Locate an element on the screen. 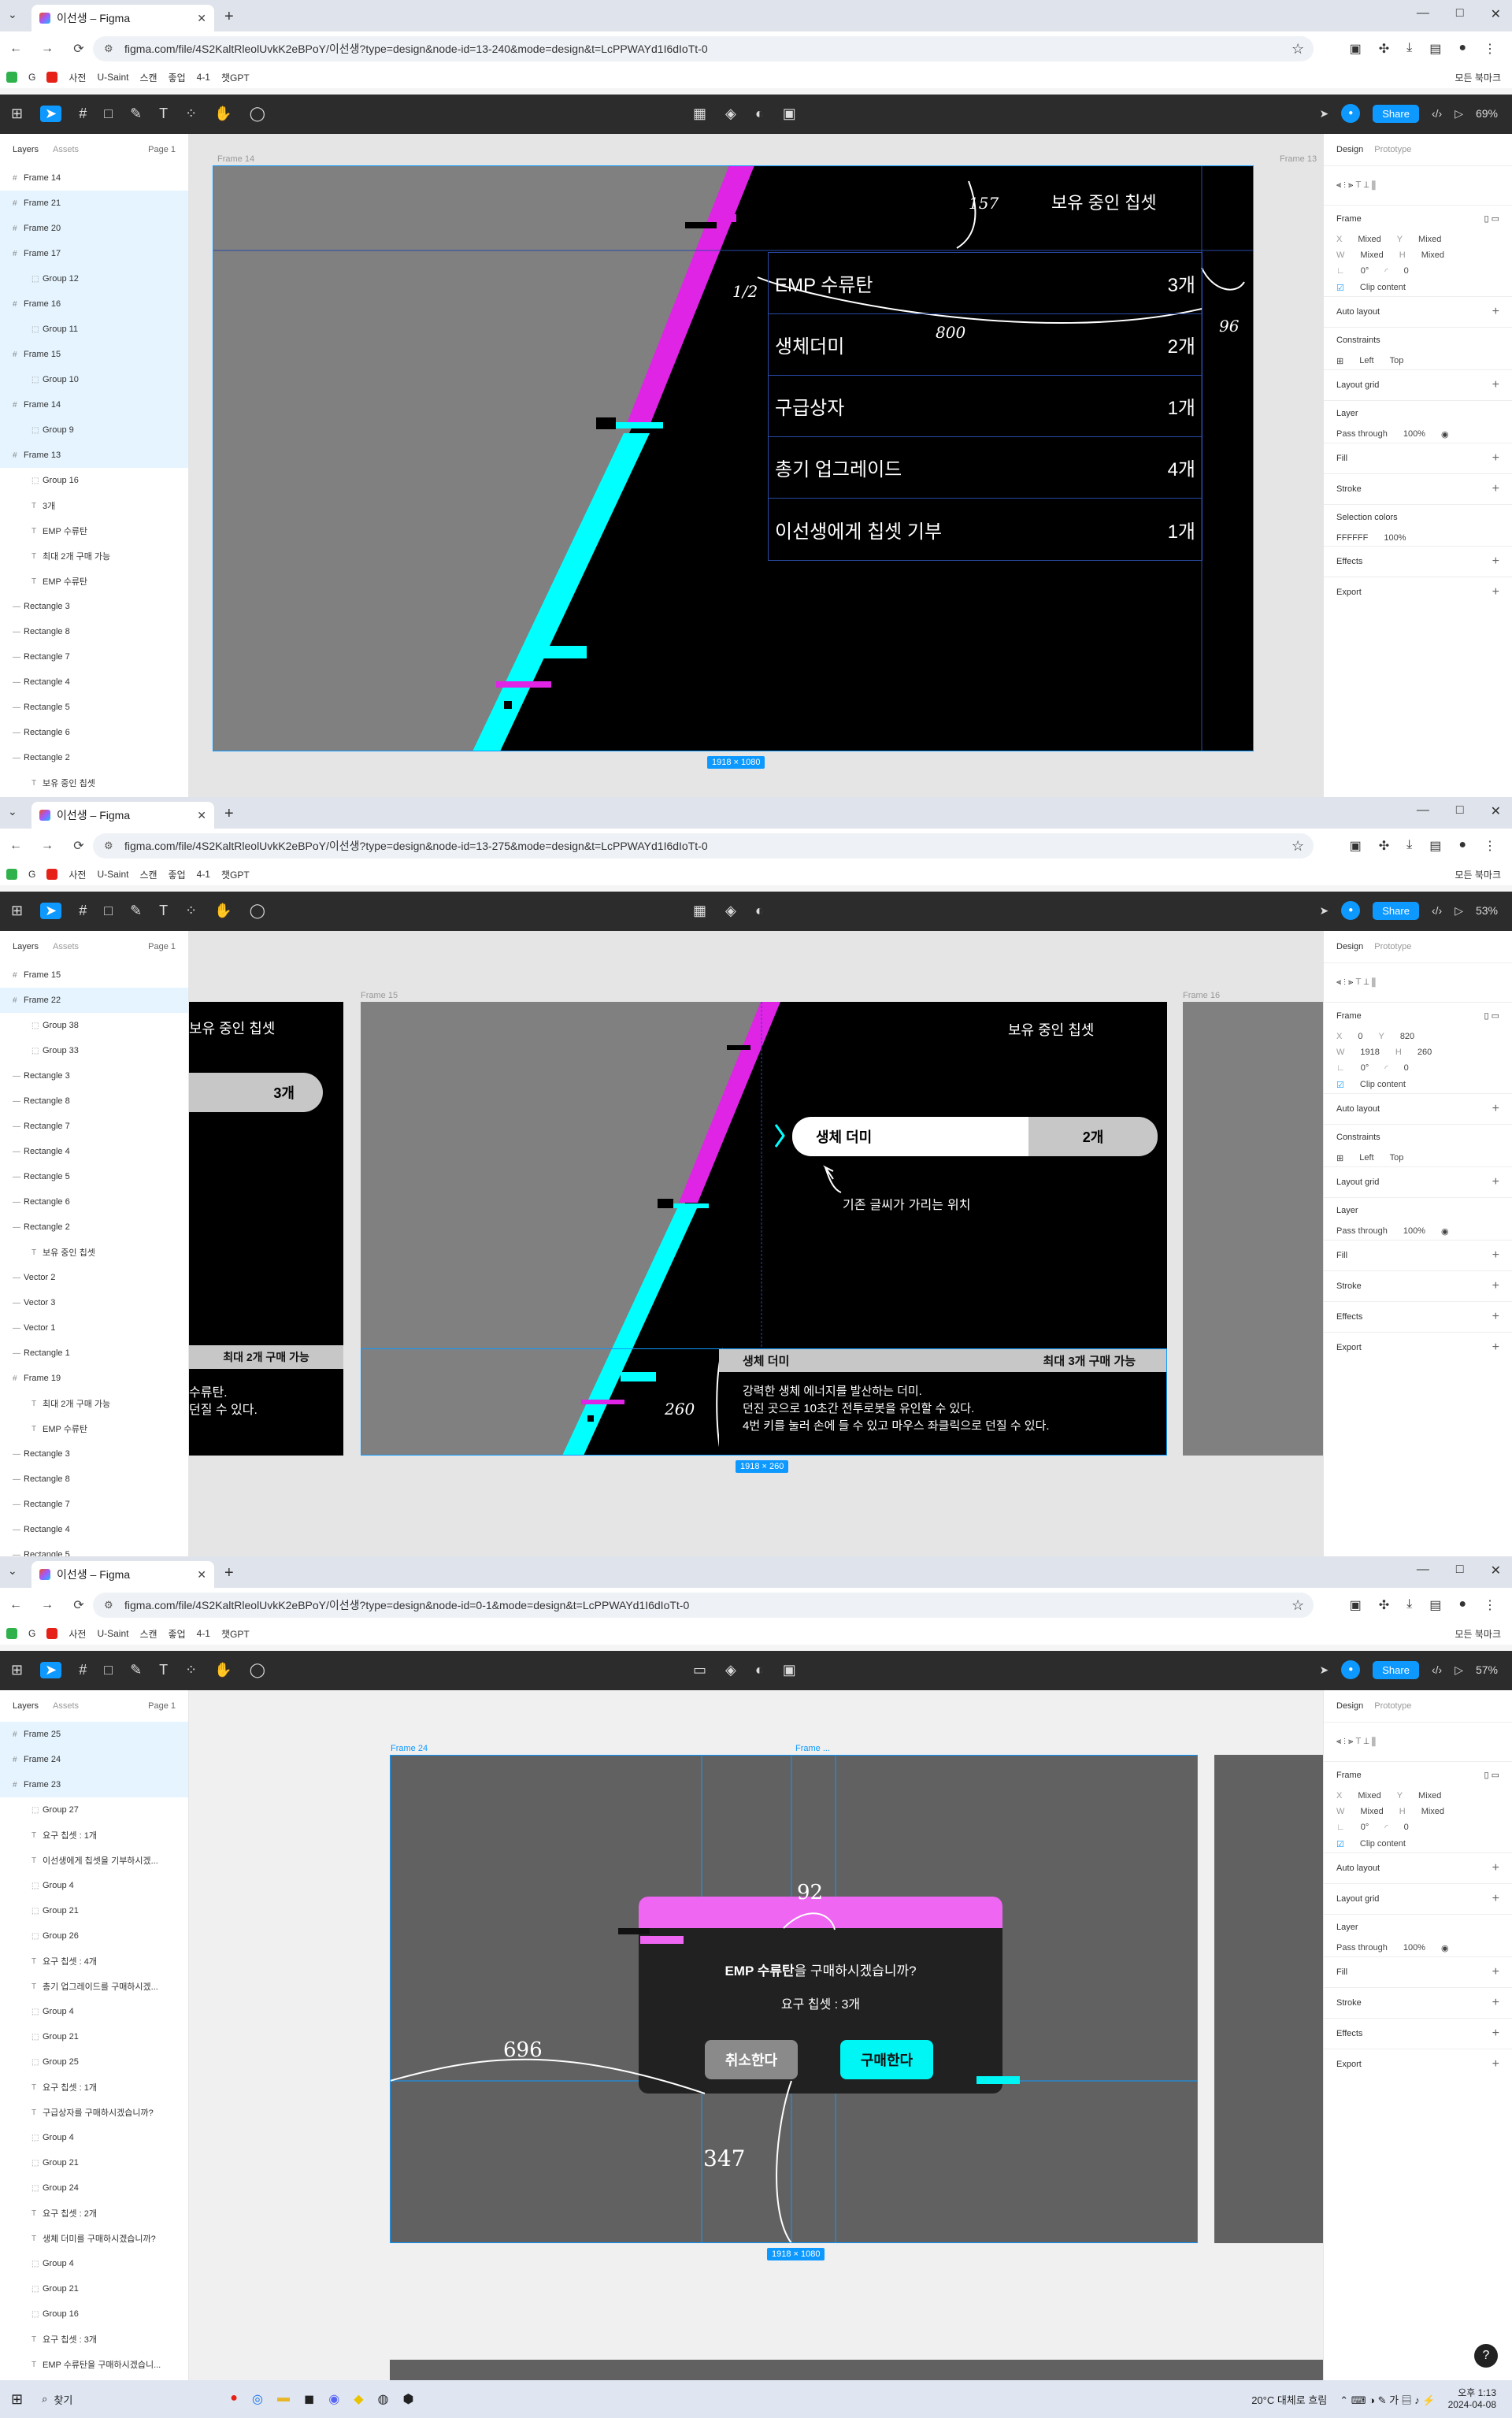  layer-row: T 최대 2개 구매 가능 is located at coordinates (94, 1403).